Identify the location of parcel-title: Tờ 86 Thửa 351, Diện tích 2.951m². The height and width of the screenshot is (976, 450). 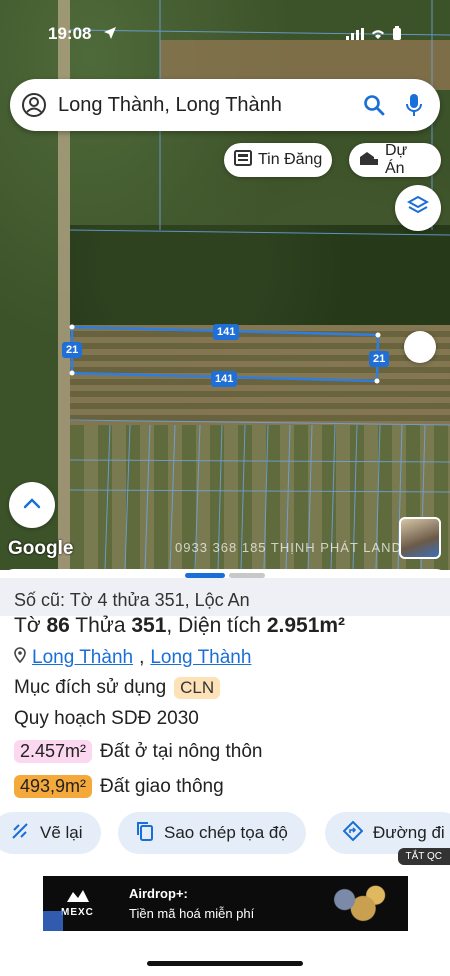
(180, 625).